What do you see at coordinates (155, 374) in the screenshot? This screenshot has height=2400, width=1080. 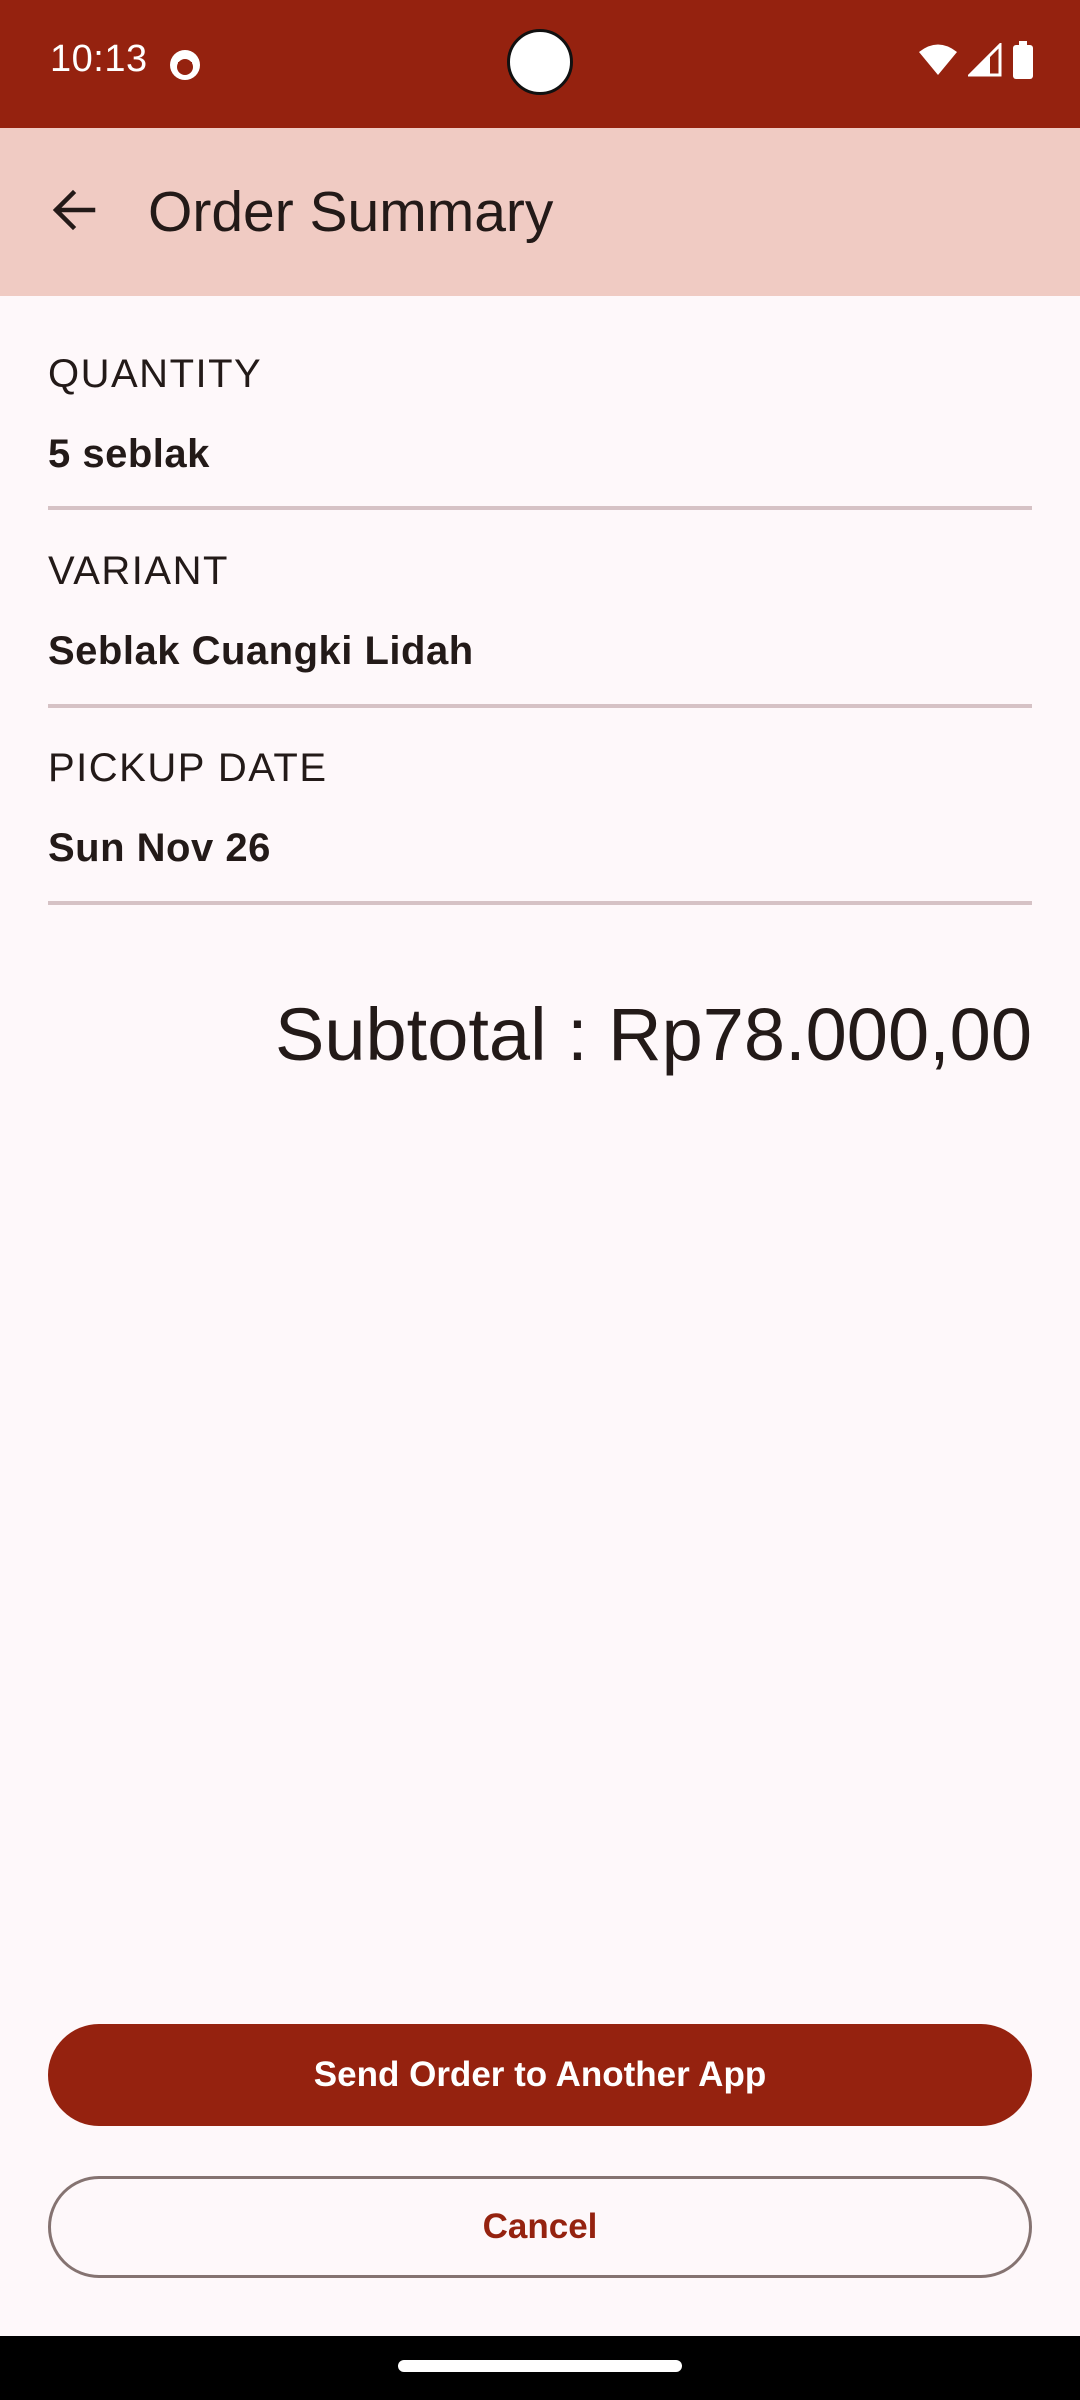 I see `quantity-label: QUANTITY` at bounding box center [155, 374].